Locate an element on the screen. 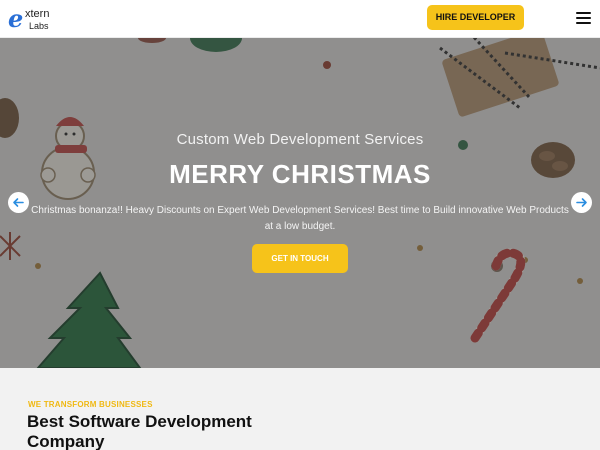  logo-mark: e is located at coordinates (16, 18).